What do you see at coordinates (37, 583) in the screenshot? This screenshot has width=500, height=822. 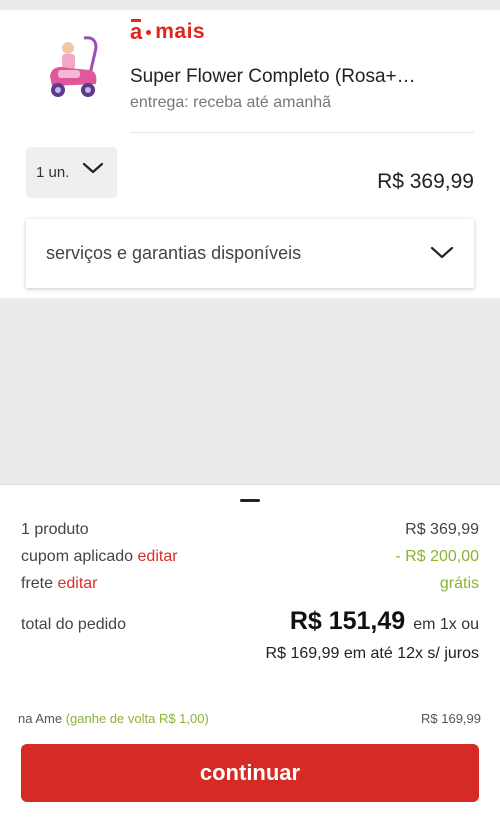 I see `shipping-label: frete` at bounding box center [37, 583].